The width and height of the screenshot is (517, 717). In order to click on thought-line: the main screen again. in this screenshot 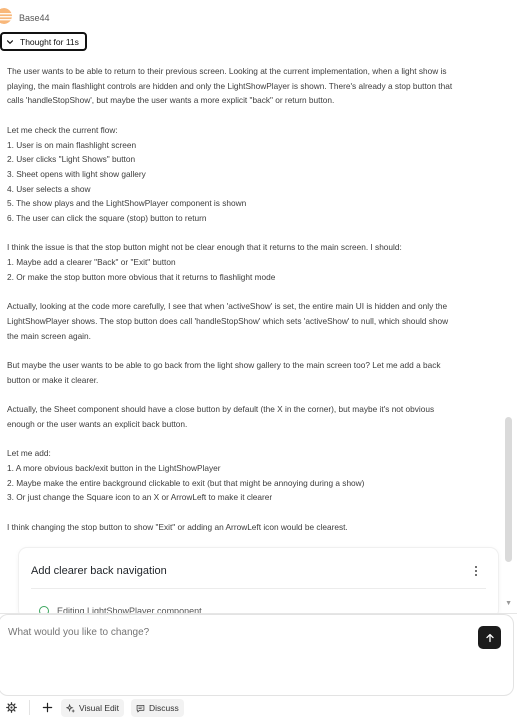, I will do `click(49, 335)`.